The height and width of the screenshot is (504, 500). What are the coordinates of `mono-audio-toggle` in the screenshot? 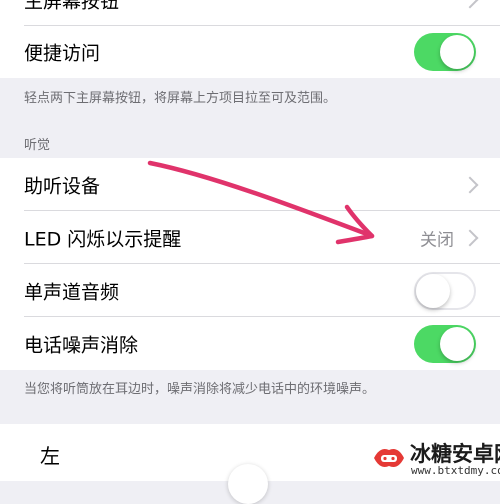 It's located at (445, 290).